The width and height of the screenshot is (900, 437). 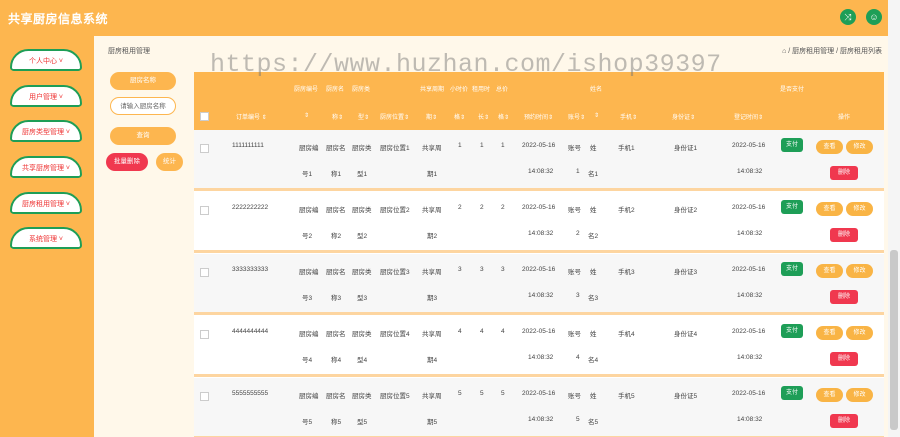 I want to click on idcard: 身份证1, so click(x=686, y=148).